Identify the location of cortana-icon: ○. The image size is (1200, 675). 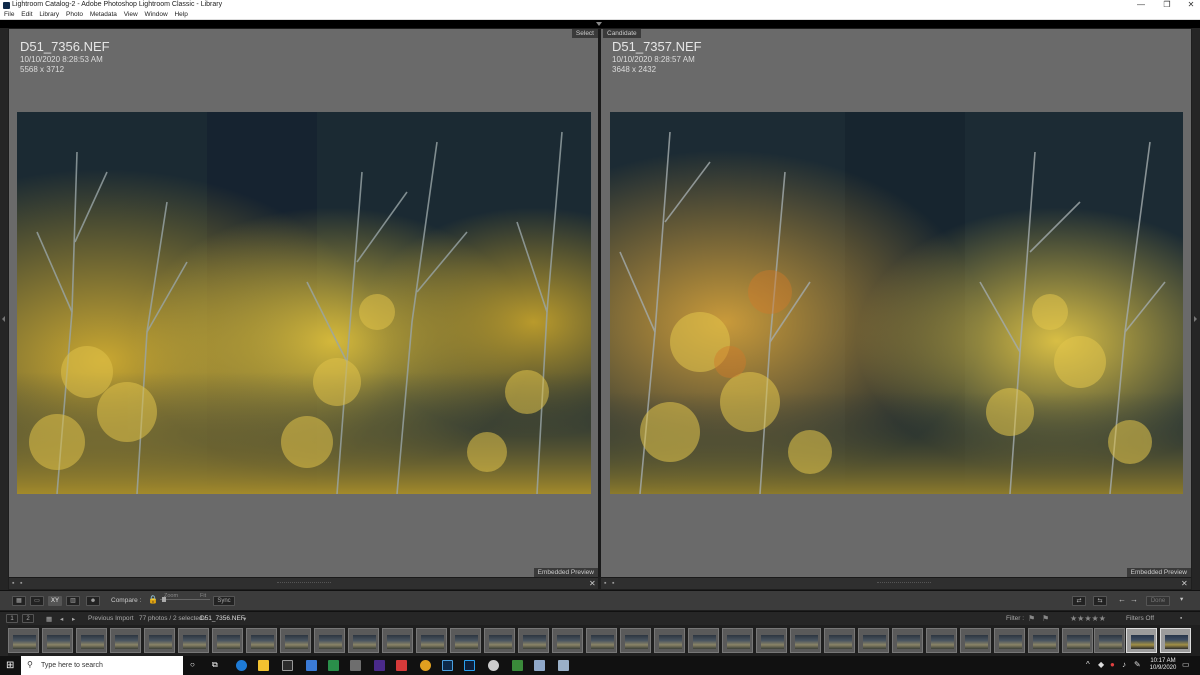
(192, 664).